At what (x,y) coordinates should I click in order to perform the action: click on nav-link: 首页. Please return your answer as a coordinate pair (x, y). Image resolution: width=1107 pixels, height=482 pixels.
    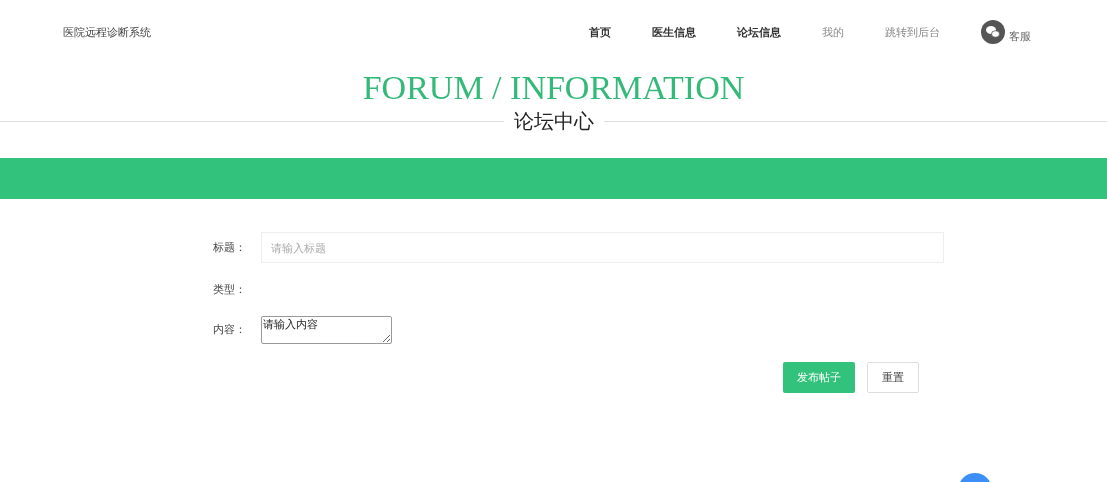
    Looking at the image, I should click on (600, 32).